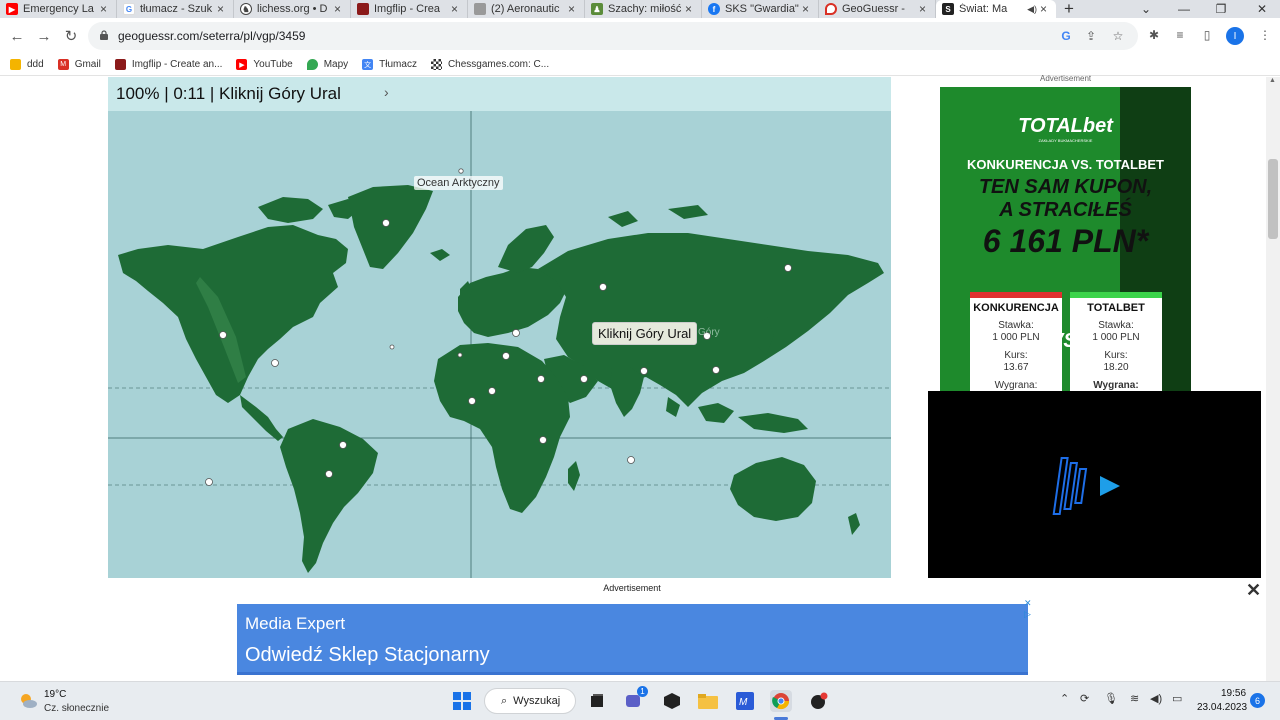  Describe the element at coordinates (175, 9) in the screenshot. I see `tab-1: Gtłumacz - Szuk ×` at that location.